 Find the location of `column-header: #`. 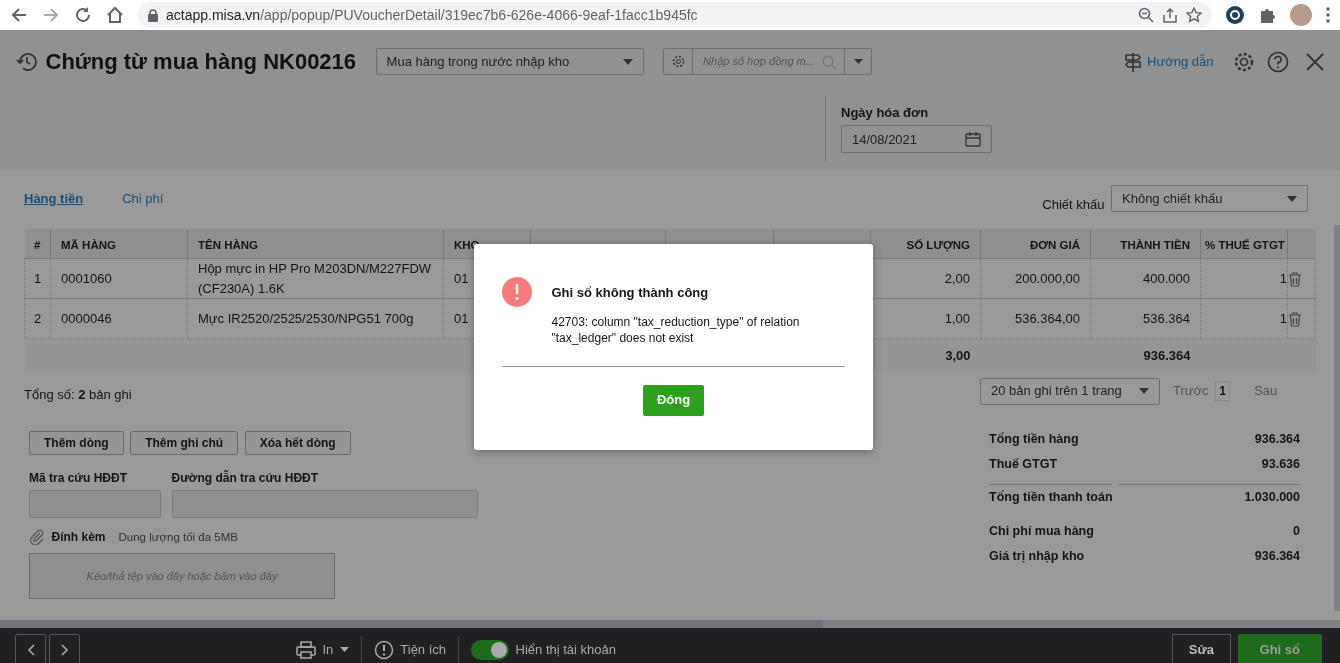

column-header: # is located at coordinates (37, 244).